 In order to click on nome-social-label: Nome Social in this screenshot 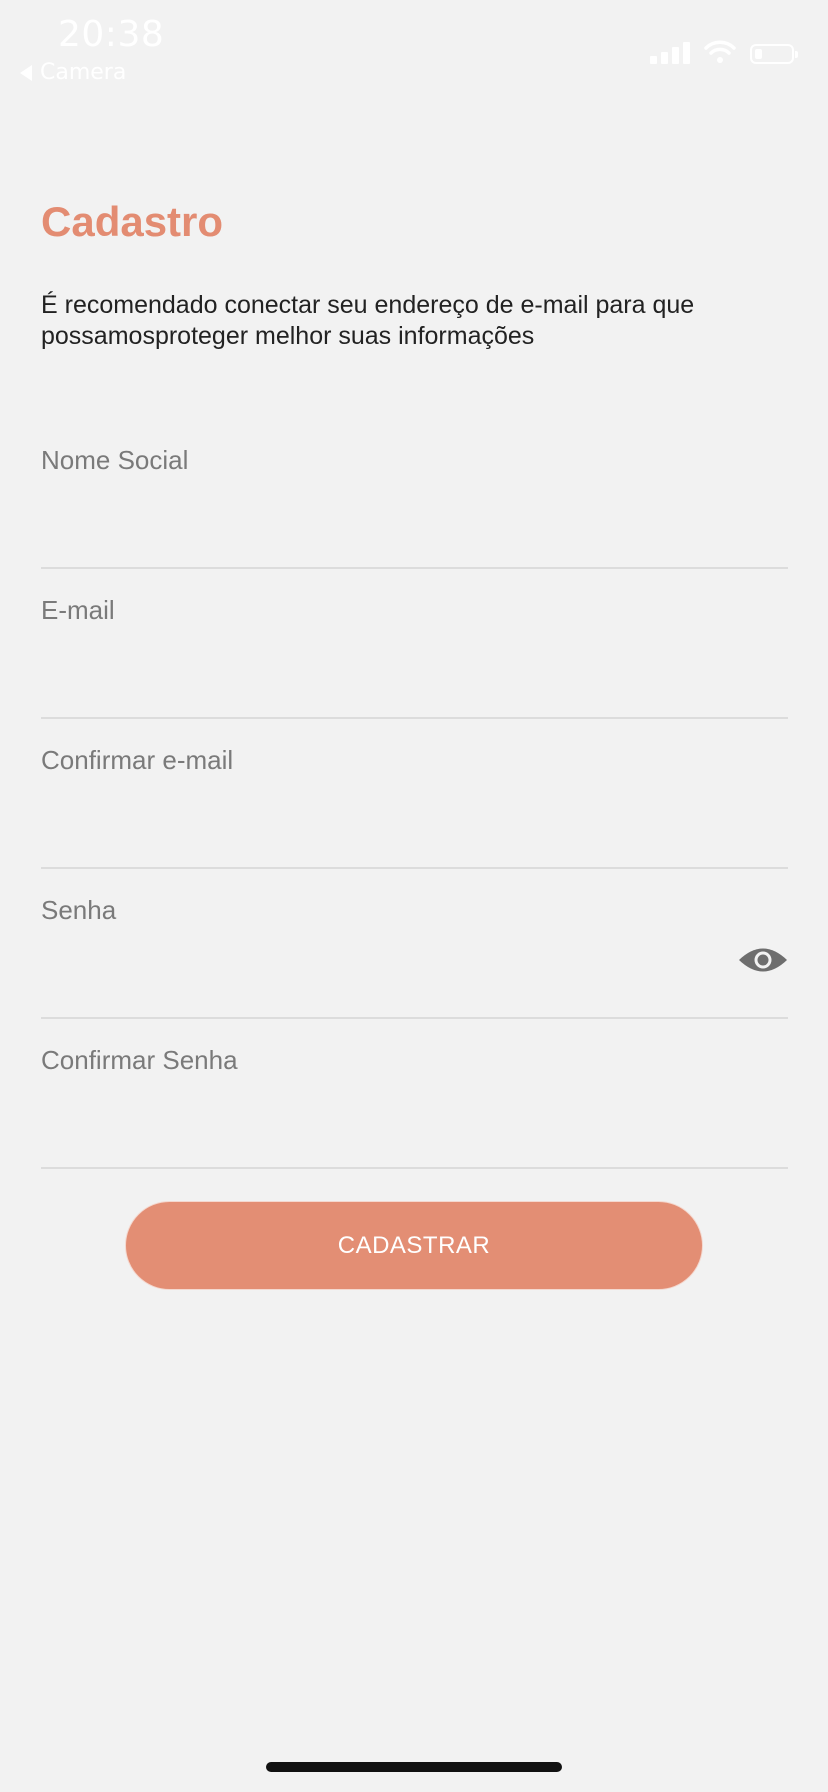, I will do `click(115, 460)`.